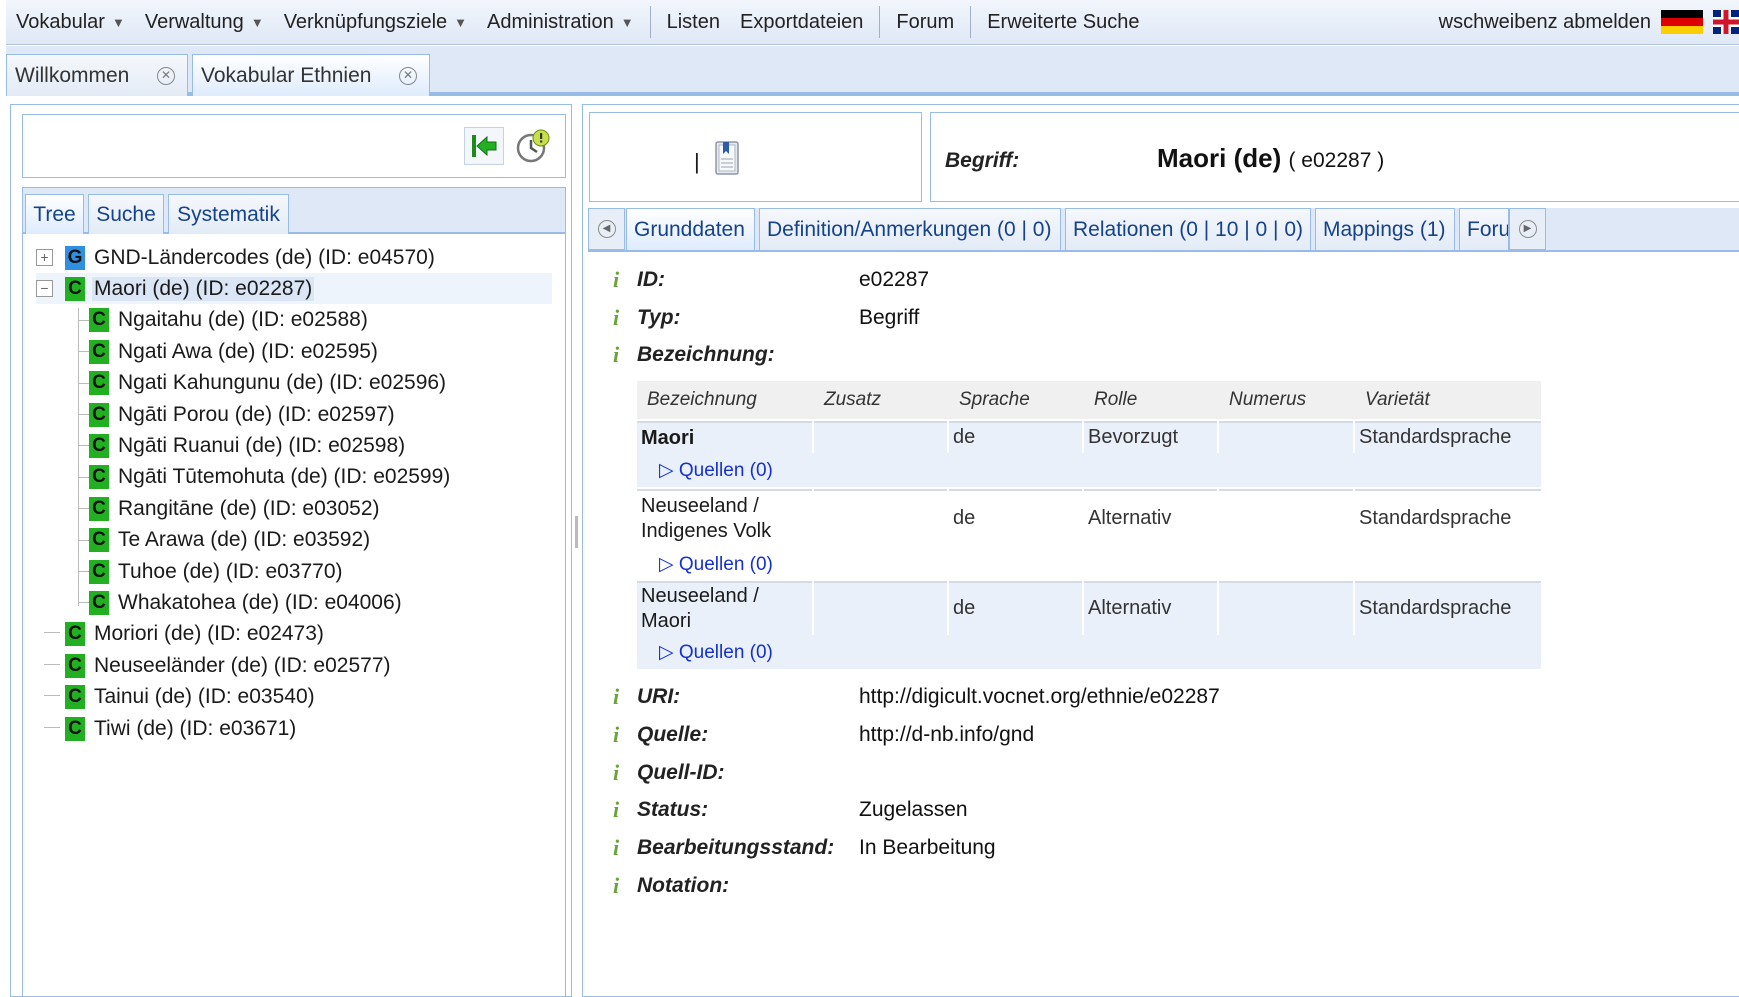 This screenshot has height=997, width=1739. What do you see at coordinates (668, 437) in the screenshot?
I see `bezeichnung-line: Maori` at bounding box center [668, 437].